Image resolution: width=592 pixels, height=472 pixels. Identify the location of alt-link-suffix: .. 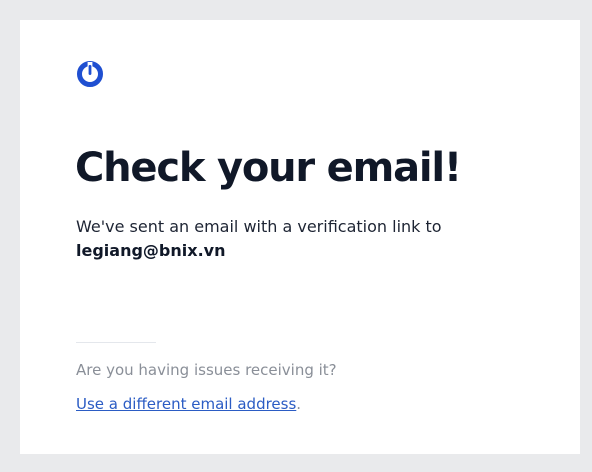
(299, 404).